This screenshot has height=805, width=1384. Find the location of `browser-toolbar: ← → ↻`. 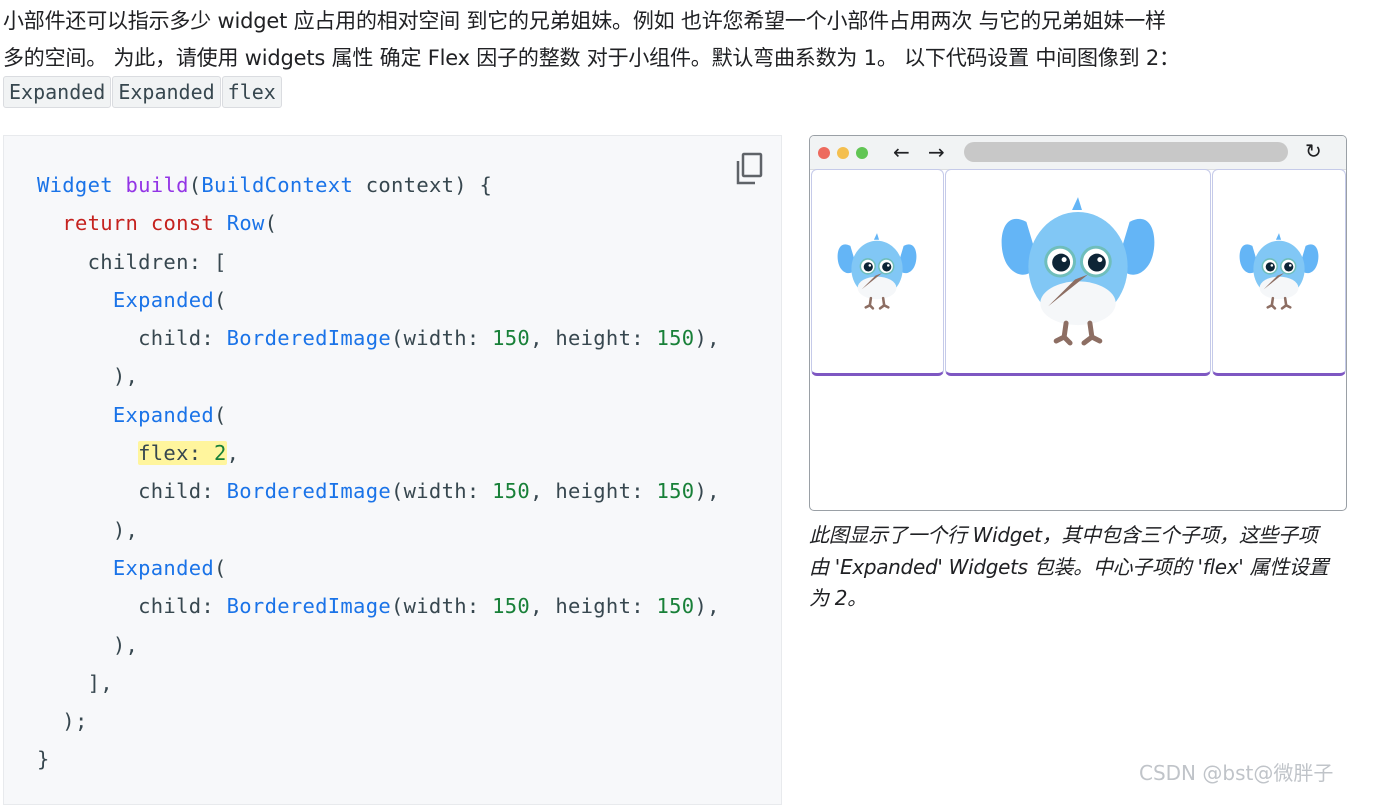

browser-toolbar: ← → ↻ is located at coordinates (1078, 153).